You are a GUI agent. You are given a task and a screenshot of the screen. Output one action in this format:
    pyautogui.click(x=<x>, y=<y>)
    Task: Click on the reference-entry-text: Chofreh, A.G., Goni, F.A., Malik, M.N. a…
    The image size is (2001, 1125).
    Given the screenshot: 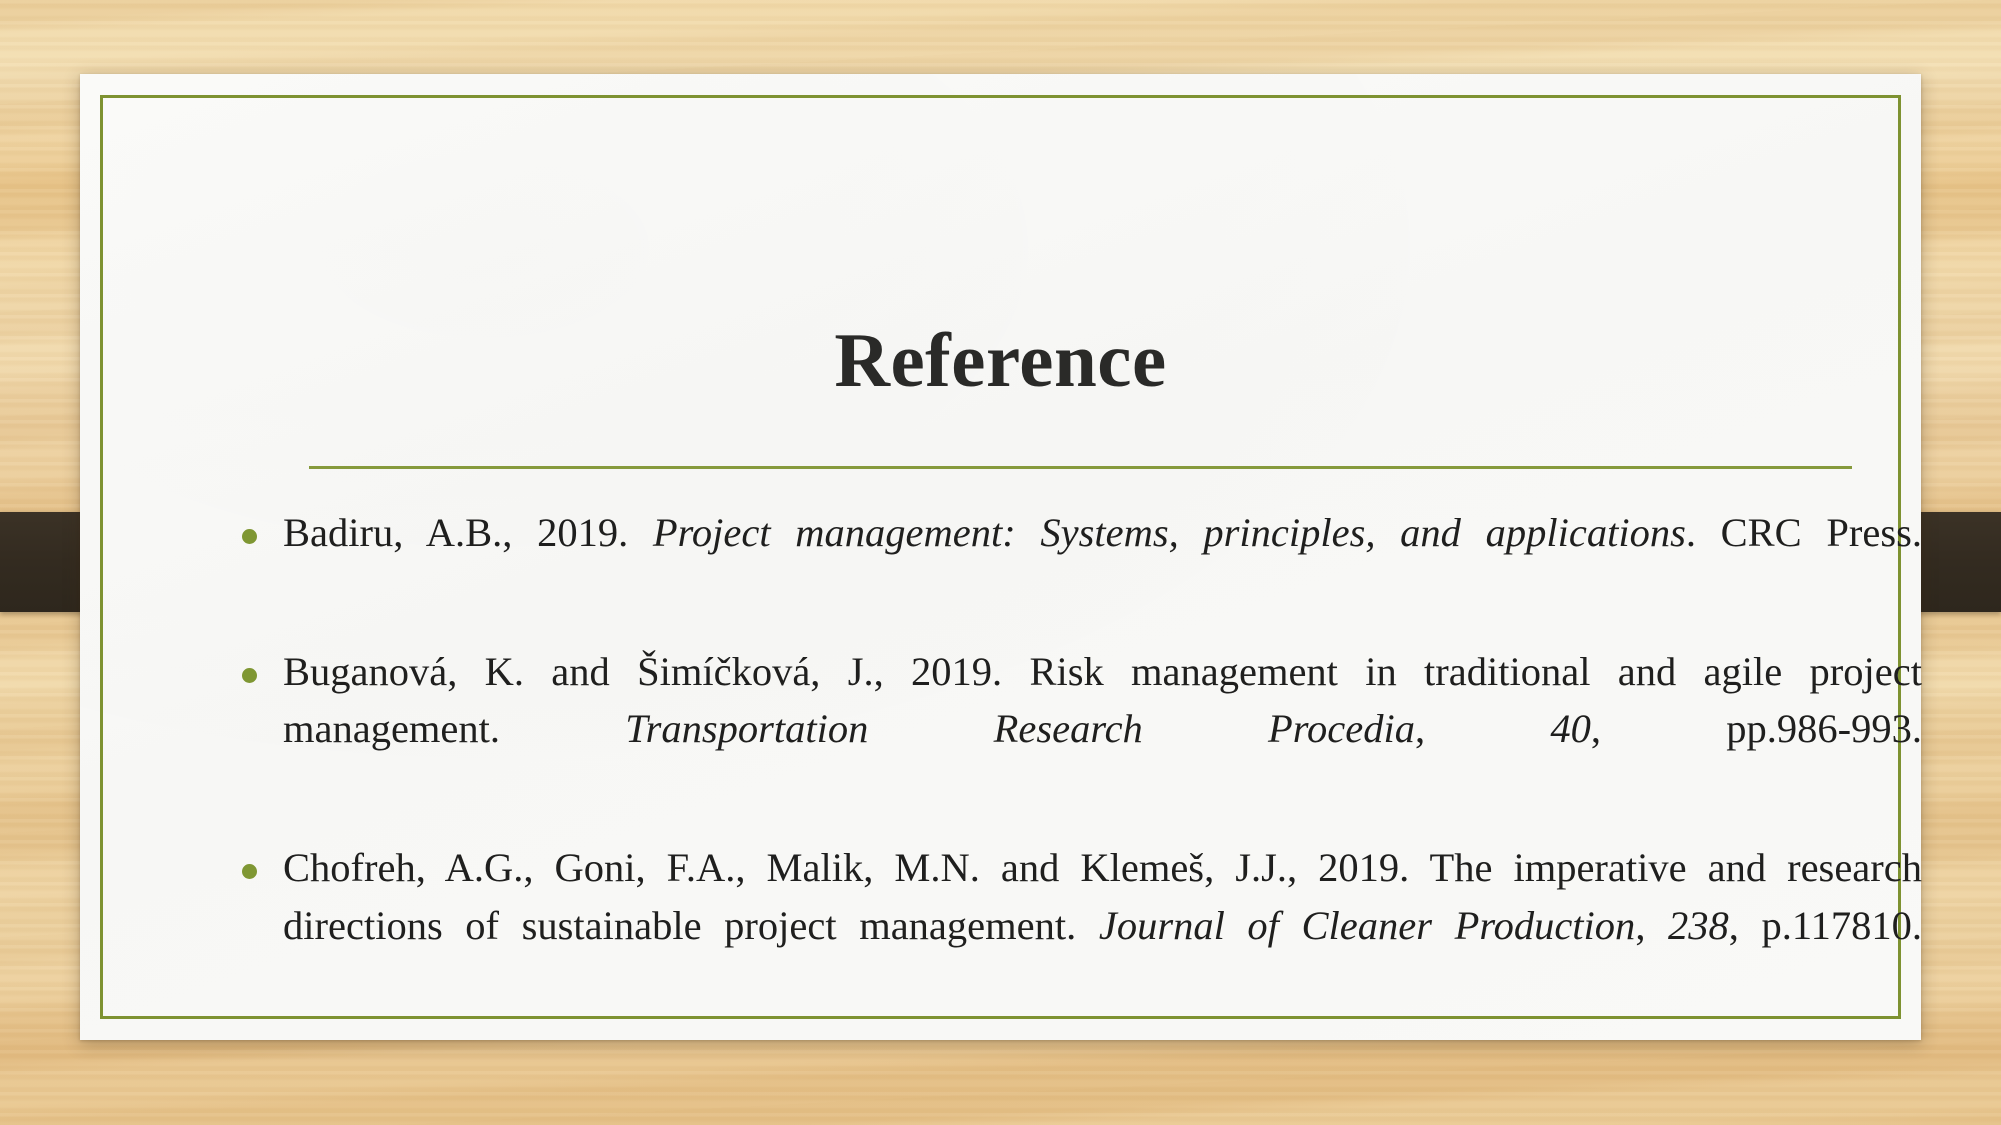 What is the action you would take?
    pyautogui.click(x=1102, y=896)
    